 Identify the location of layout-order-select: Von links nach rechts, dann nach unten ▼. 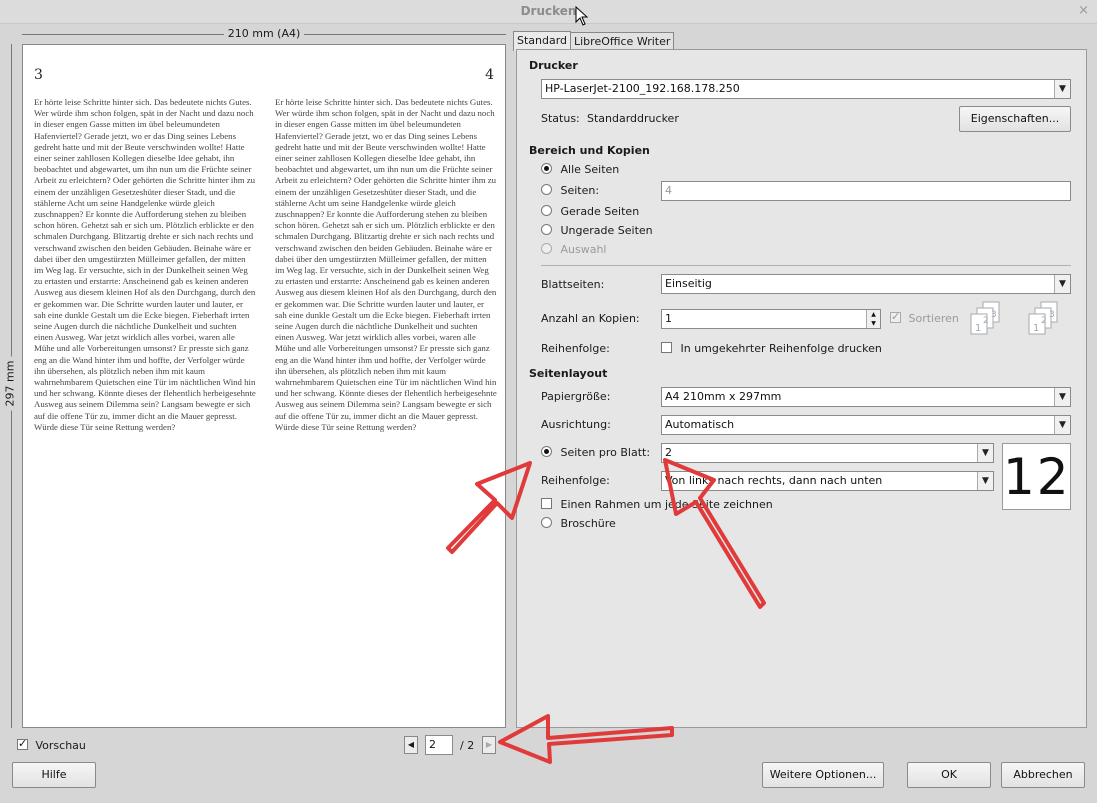
(827, 481).